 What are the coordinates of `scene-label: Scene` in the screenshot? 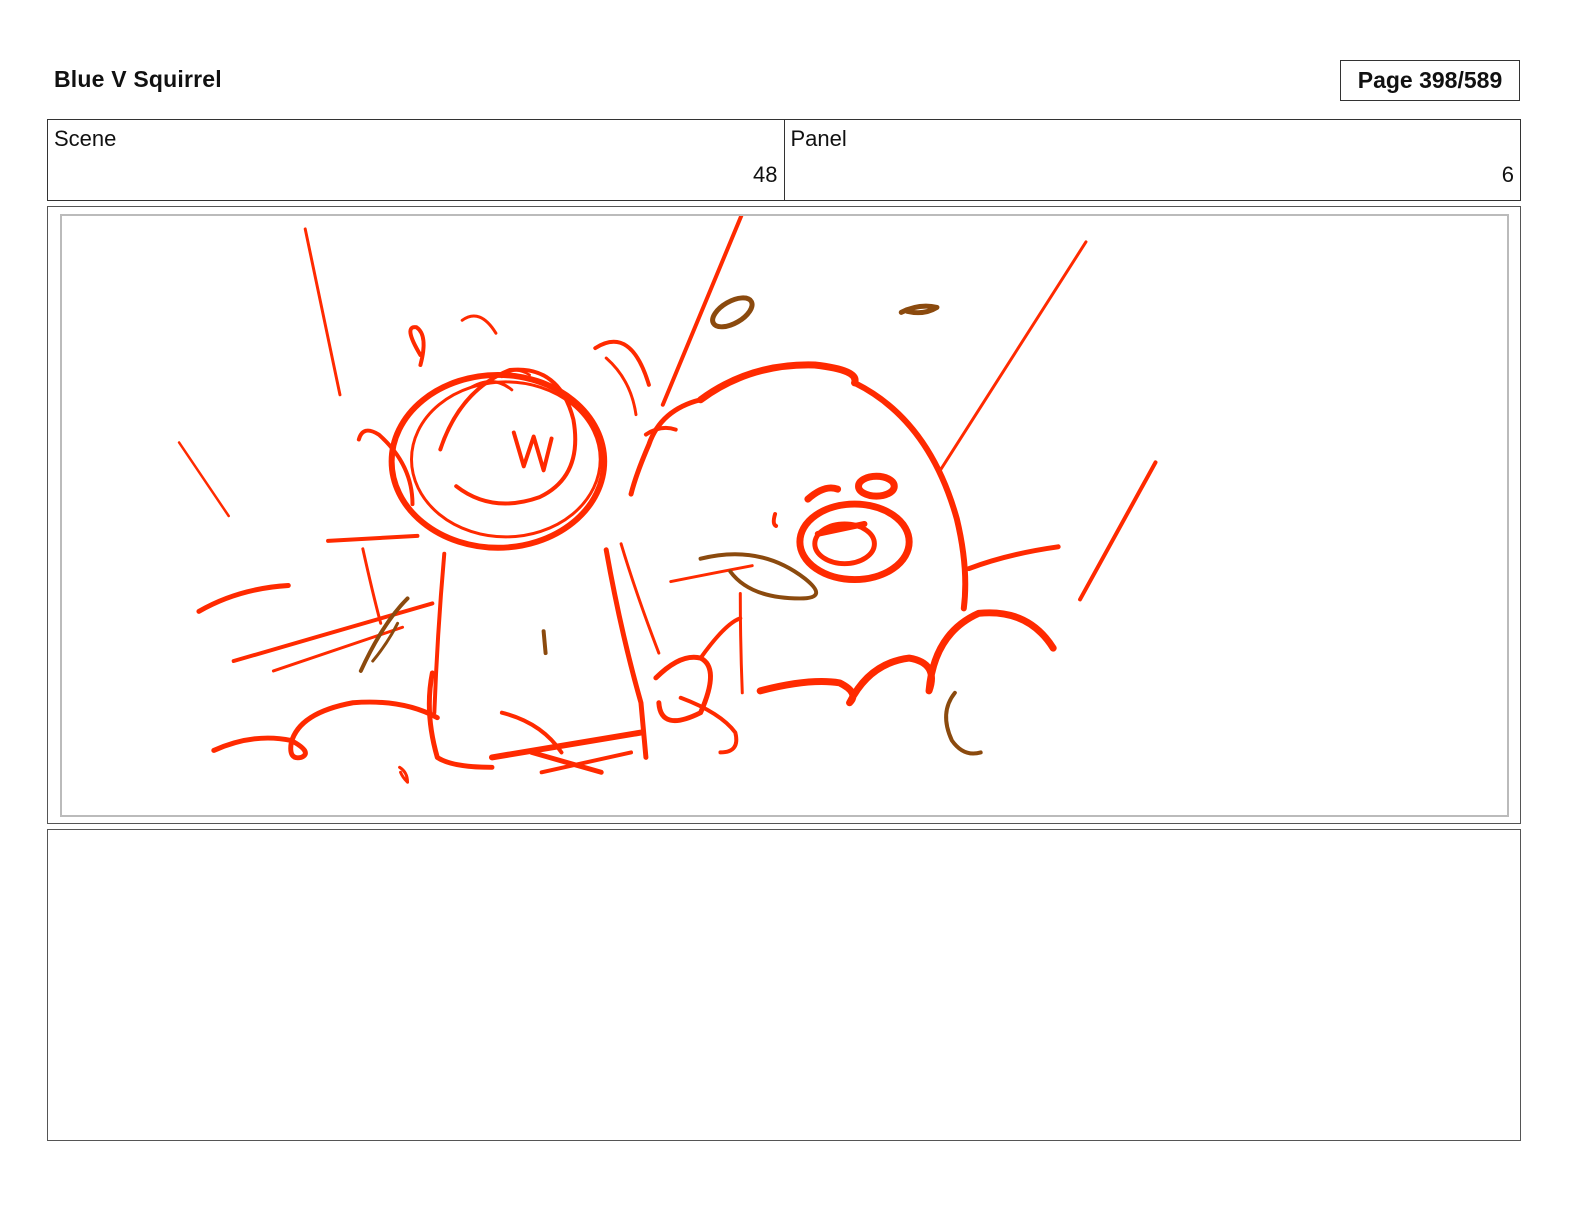 It's located at (85, 138).